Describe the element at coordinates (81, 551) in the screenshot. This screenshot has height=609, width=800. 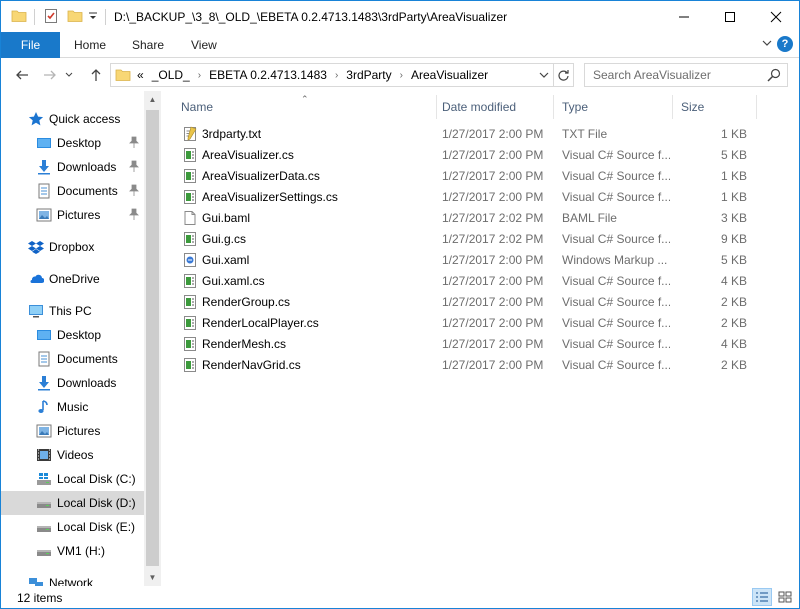
I see `sidebar-item-label: VM1 (H:)` at that location.